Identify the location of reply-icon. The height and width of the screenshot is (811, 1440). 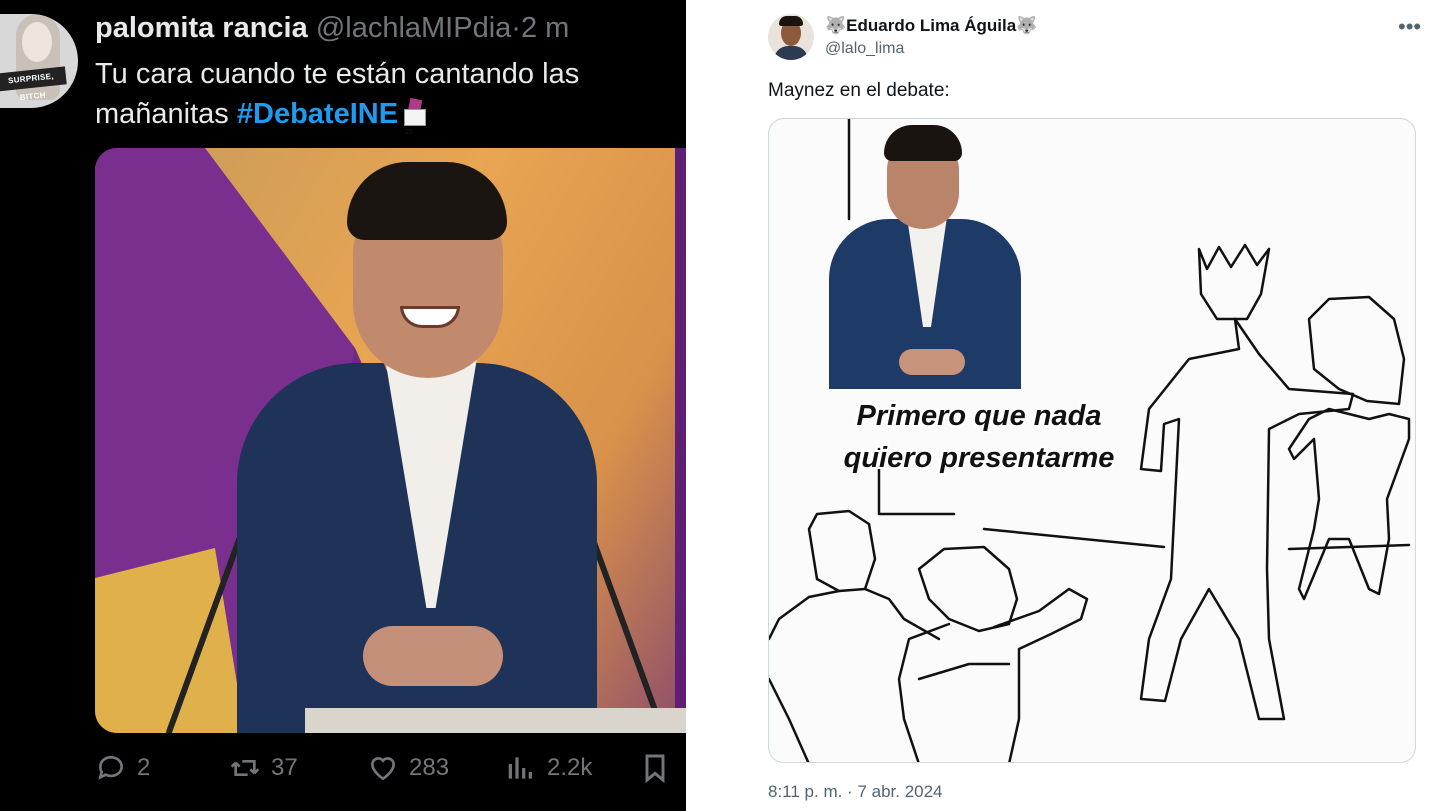
(110, 767).